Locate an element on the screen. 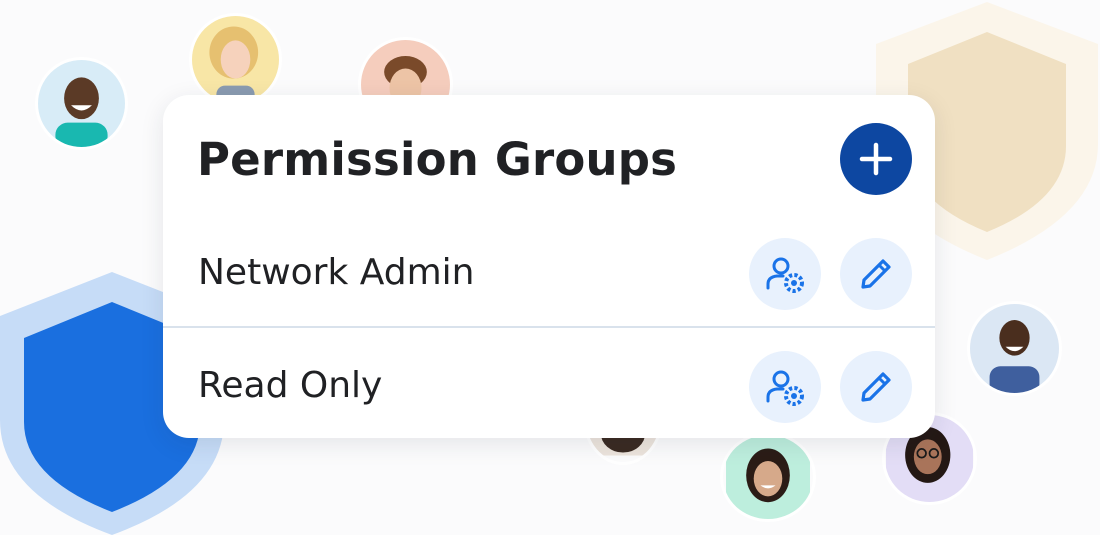  card-title: Permission Groups is located at coordinates (437, 159).